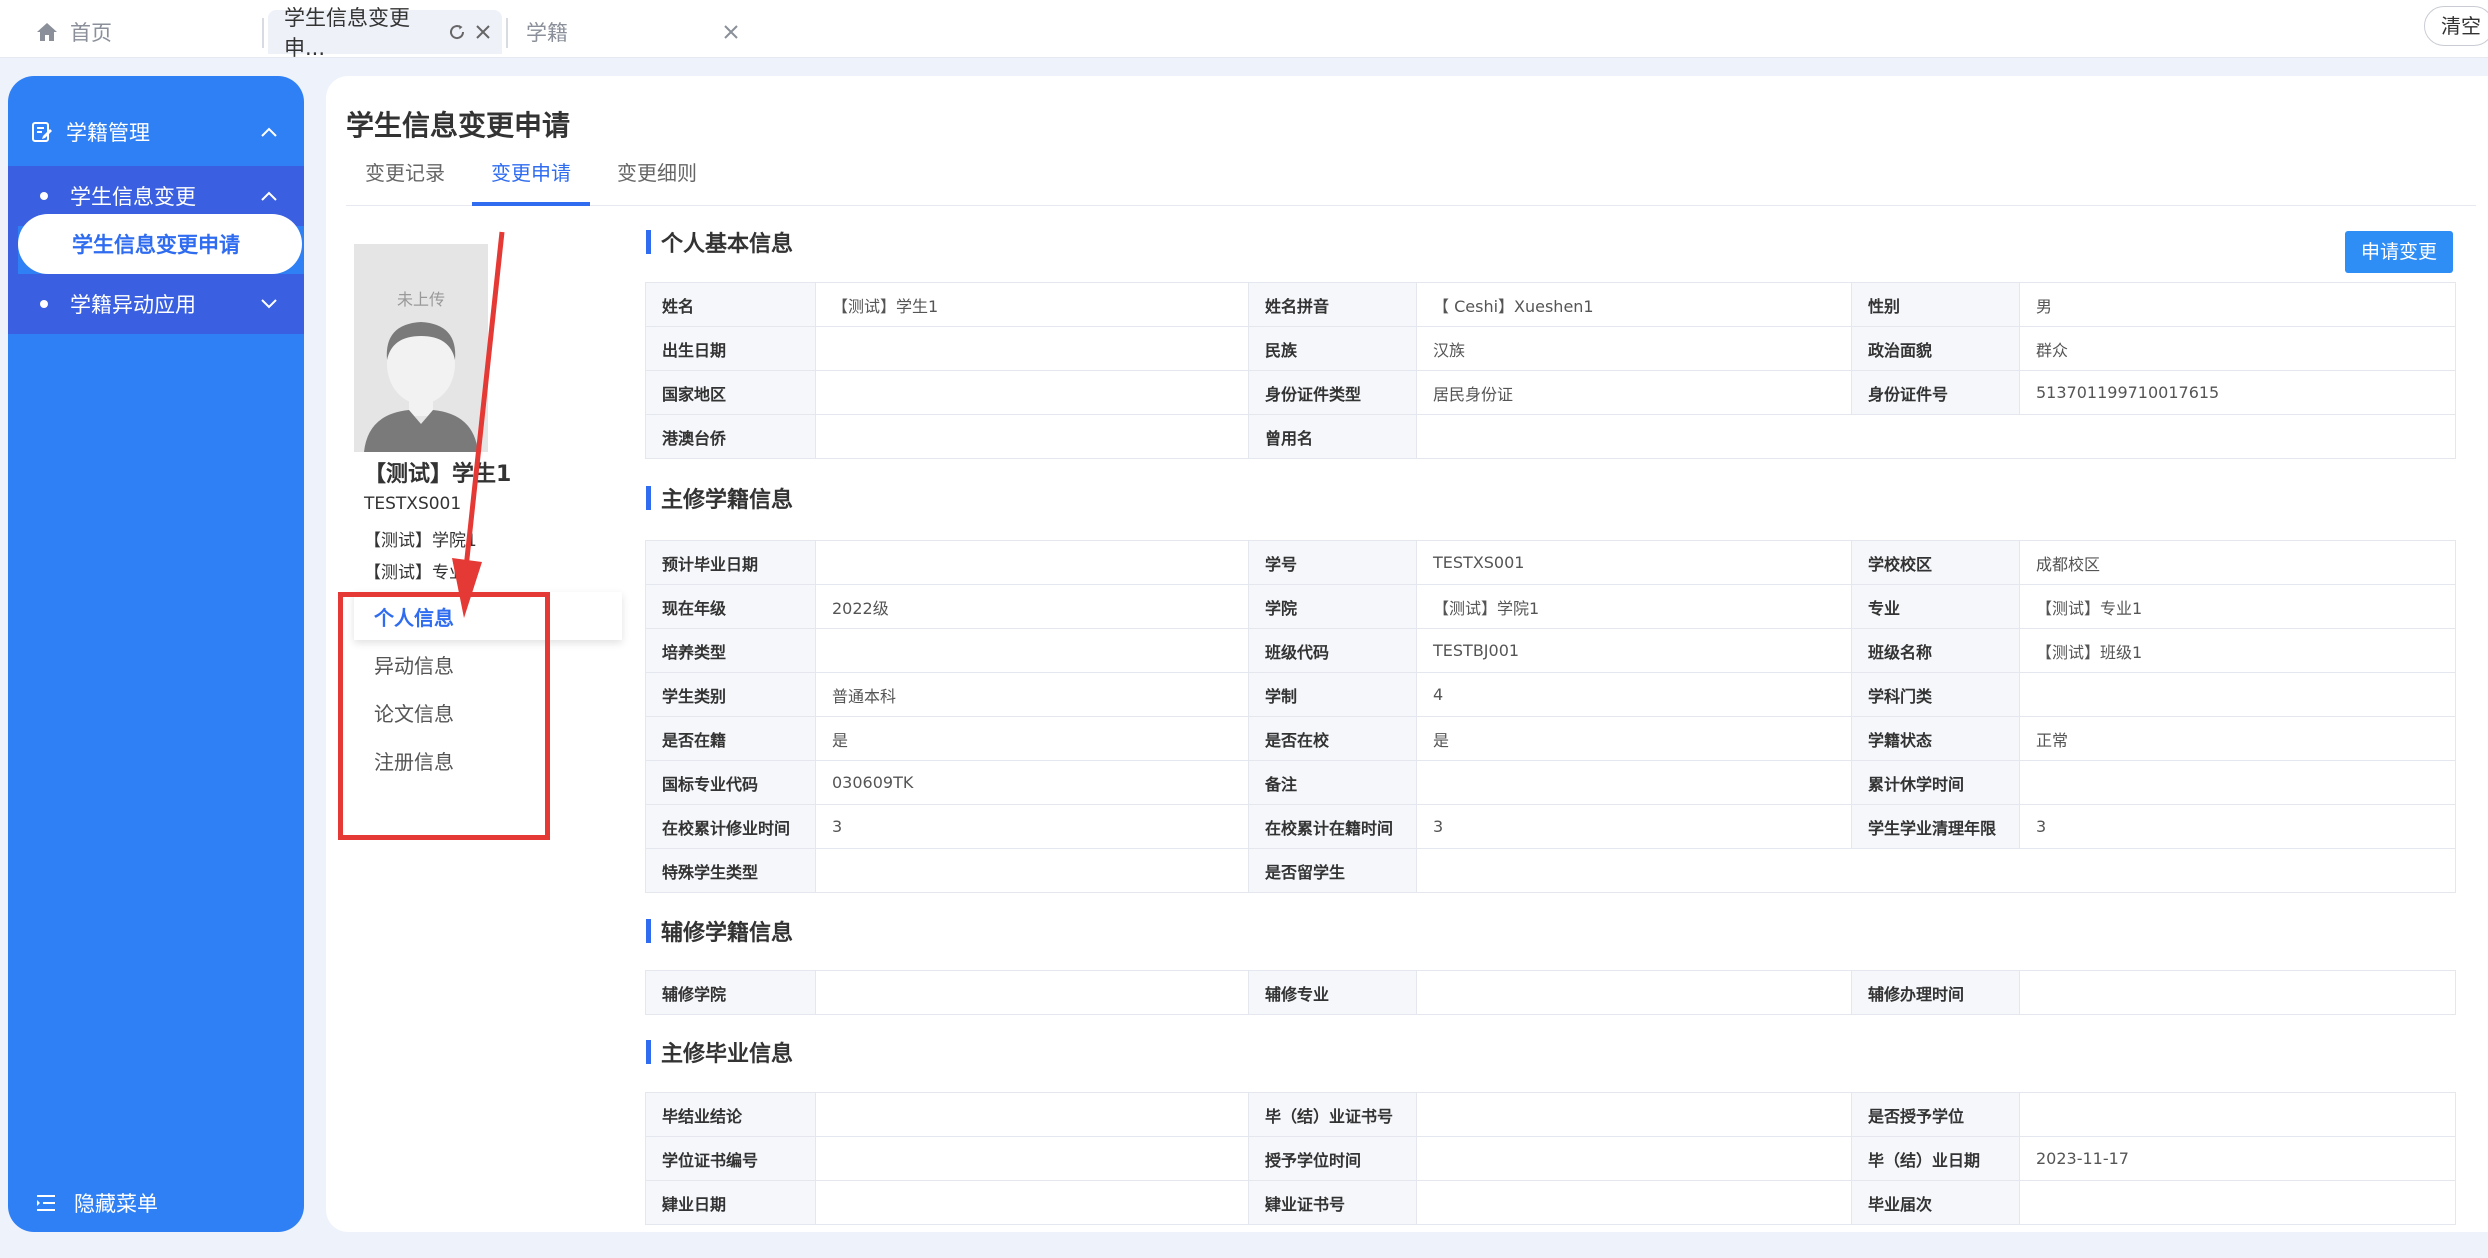 The image size is (2488, 1258). What do you see at coordinates (1332, 1114) in the screenshot?
I see `field-label: 毕（结）业证书号` at bounding box center [1332, 1114].